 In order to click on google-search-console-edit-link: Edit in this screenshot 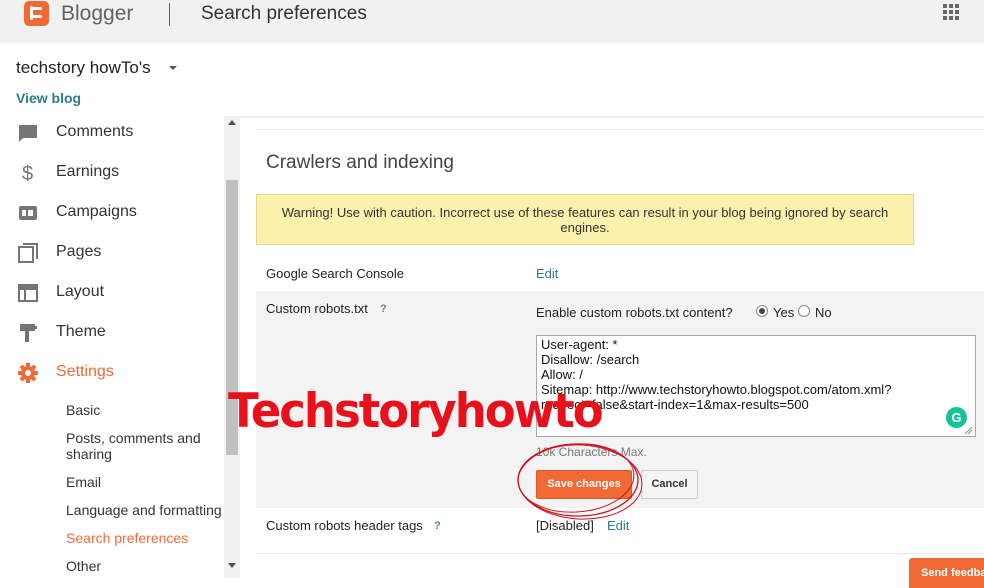, I will do `click(547, 273)`.